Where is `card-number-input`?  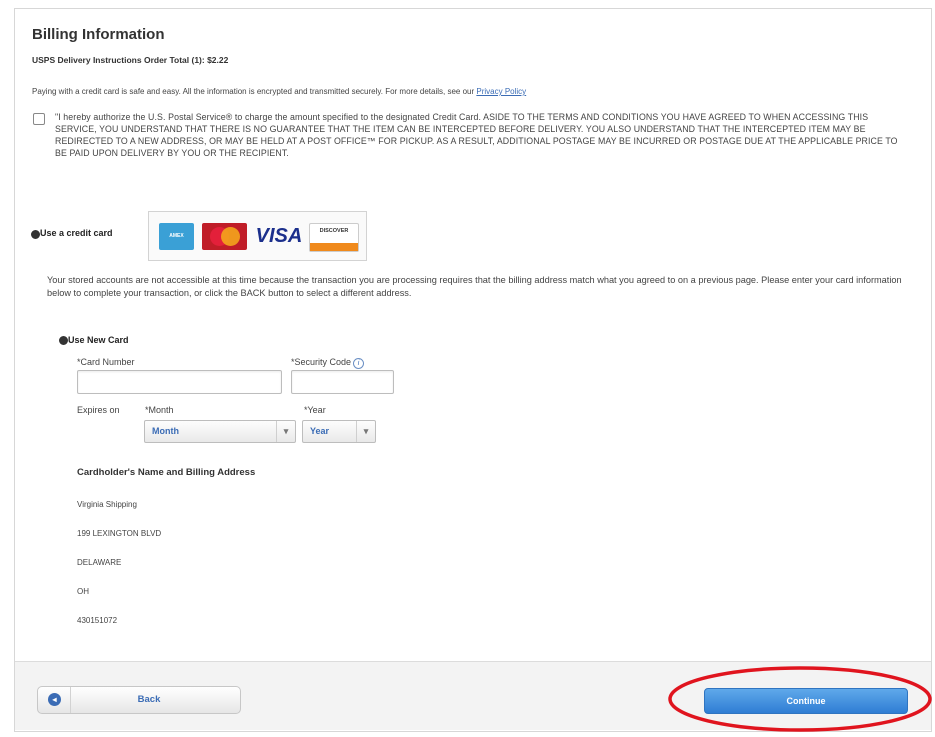 card-number-input is located at coordinates (179, 382).